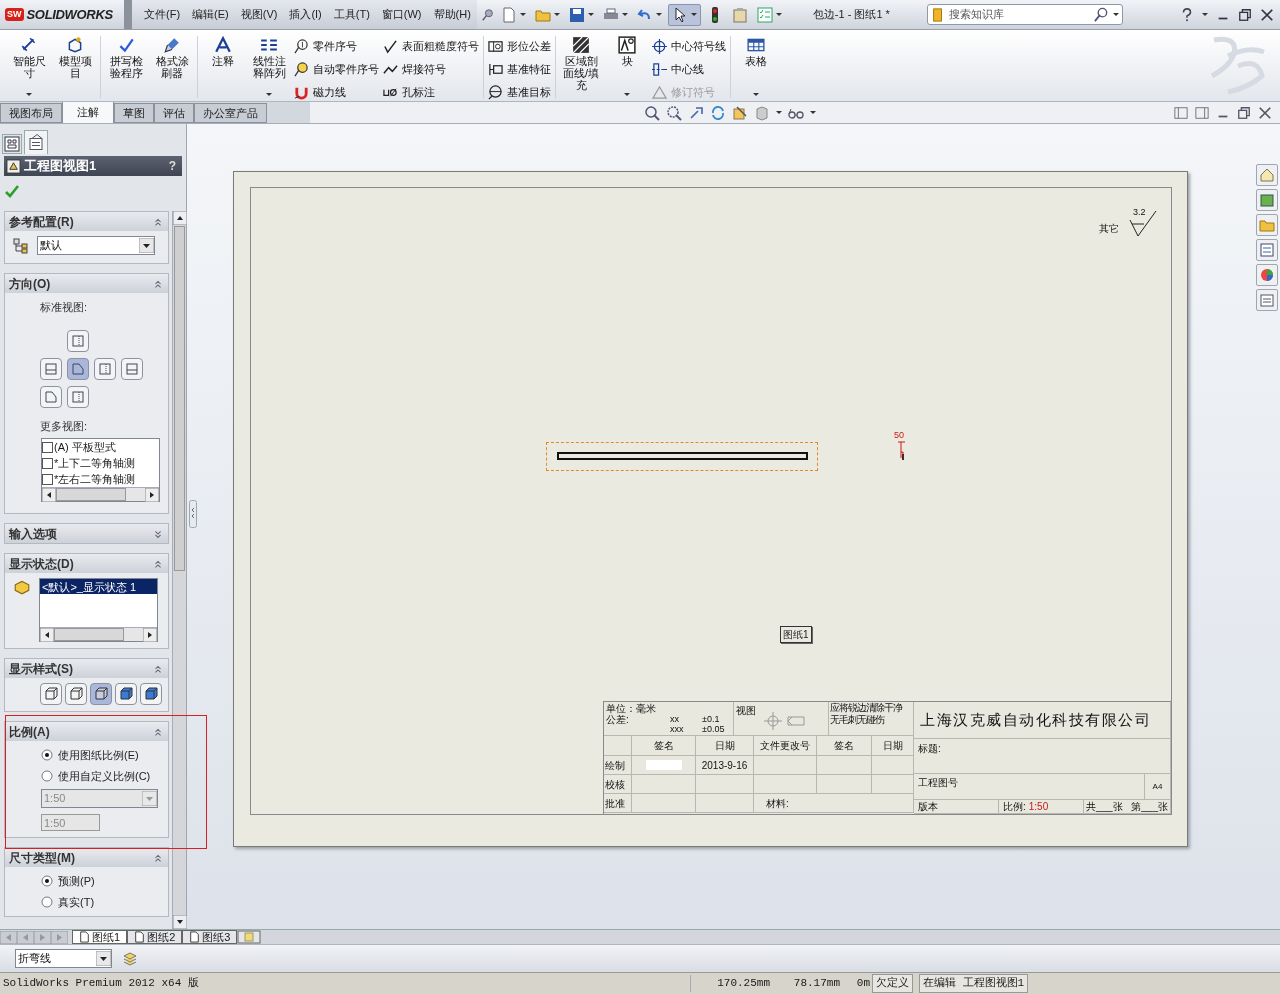  Describe the element at coordinates (756, 66) in the screenshot. I see `ribbon-button: 表格` at that location.